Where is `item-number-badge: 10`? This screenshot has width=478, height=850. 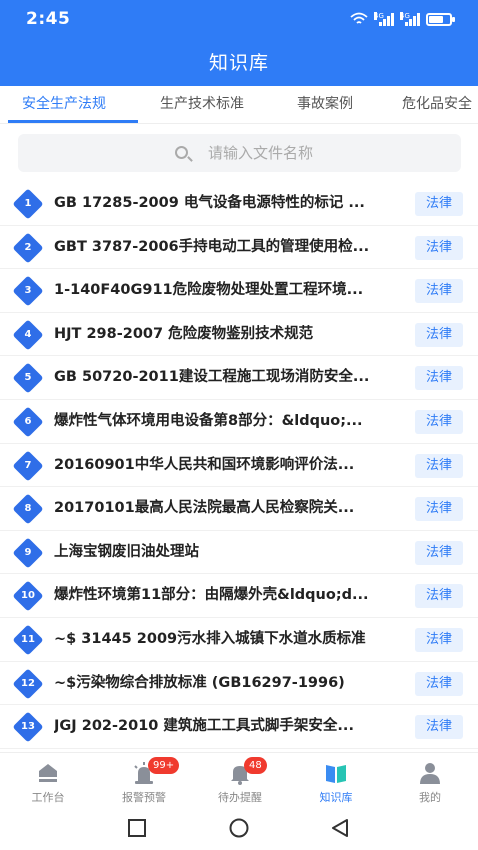 item-number-badge: 10 is located at coordinates (28, 596).